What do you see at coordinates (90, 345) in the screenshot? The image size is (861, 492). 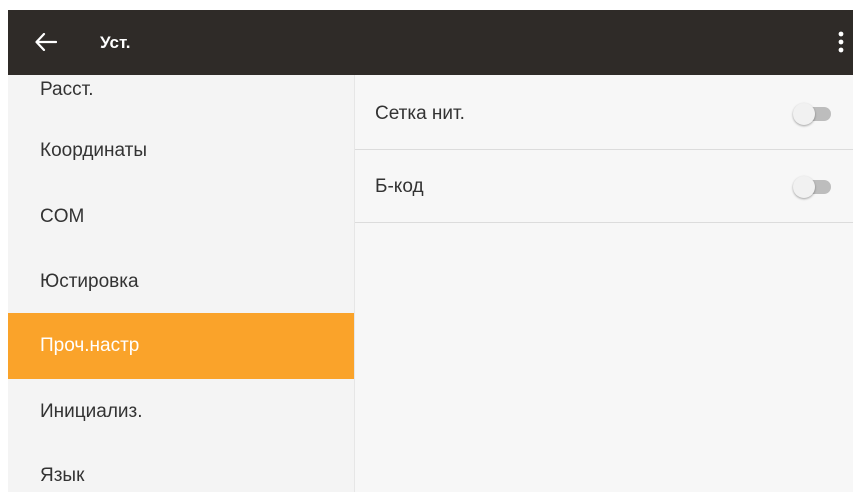 I see `sidebar-item-label: Проч.настр` at bounding box center [90, 345].